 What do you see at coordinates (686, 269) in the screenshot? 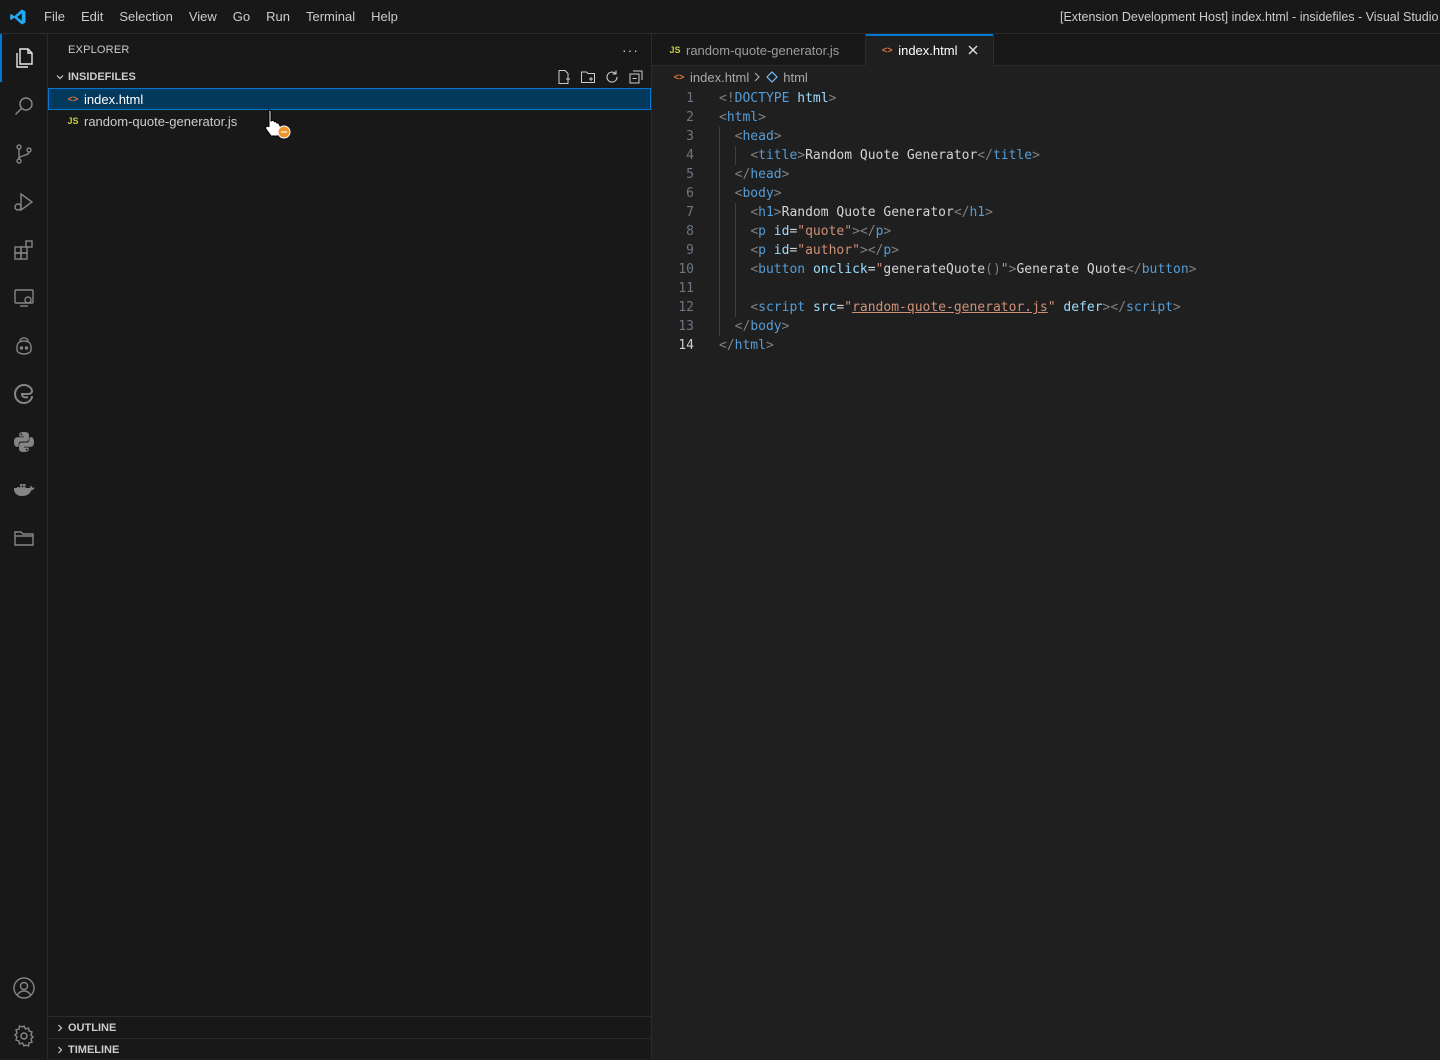
I see `line-number: 10` at bounding box center [686, 269].